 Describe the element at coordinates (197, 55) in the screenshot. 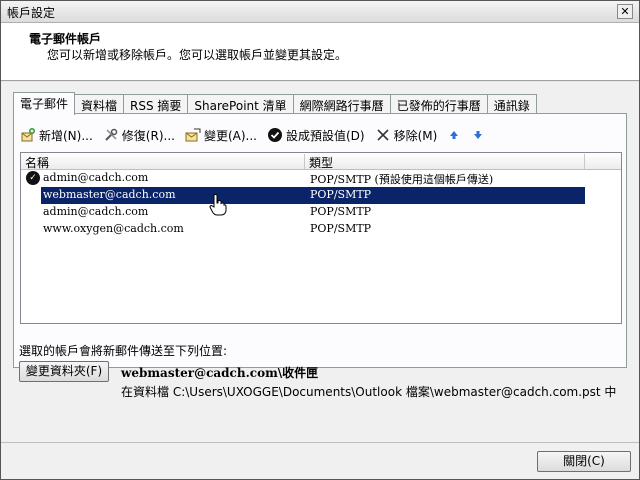

I see `header-description: 您可以新增或移除帳戶。您可以選取帳戶並變更其設定。` at that location.